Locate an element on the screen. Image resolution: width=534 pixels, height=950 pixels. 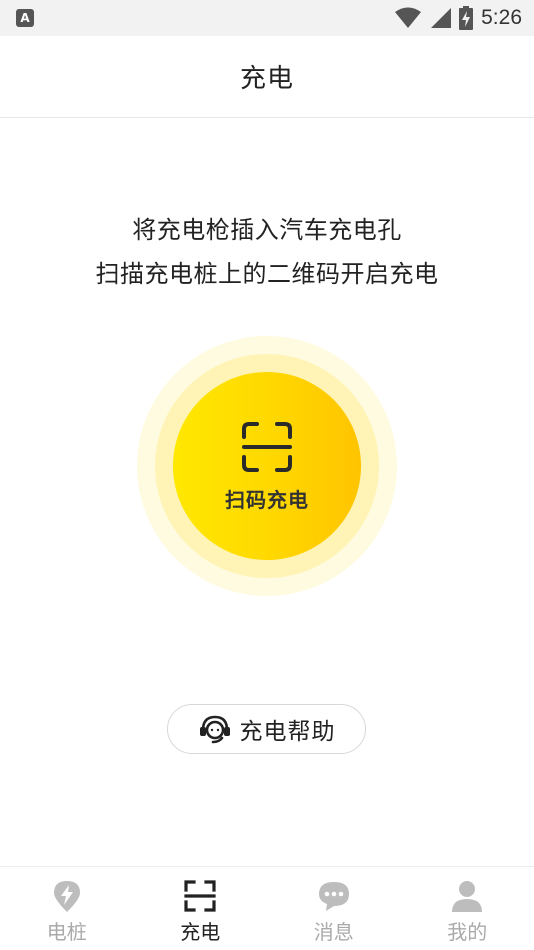
bottom-nav: 电桩 充电 消息 我的 is located at coordinates (267, 908).